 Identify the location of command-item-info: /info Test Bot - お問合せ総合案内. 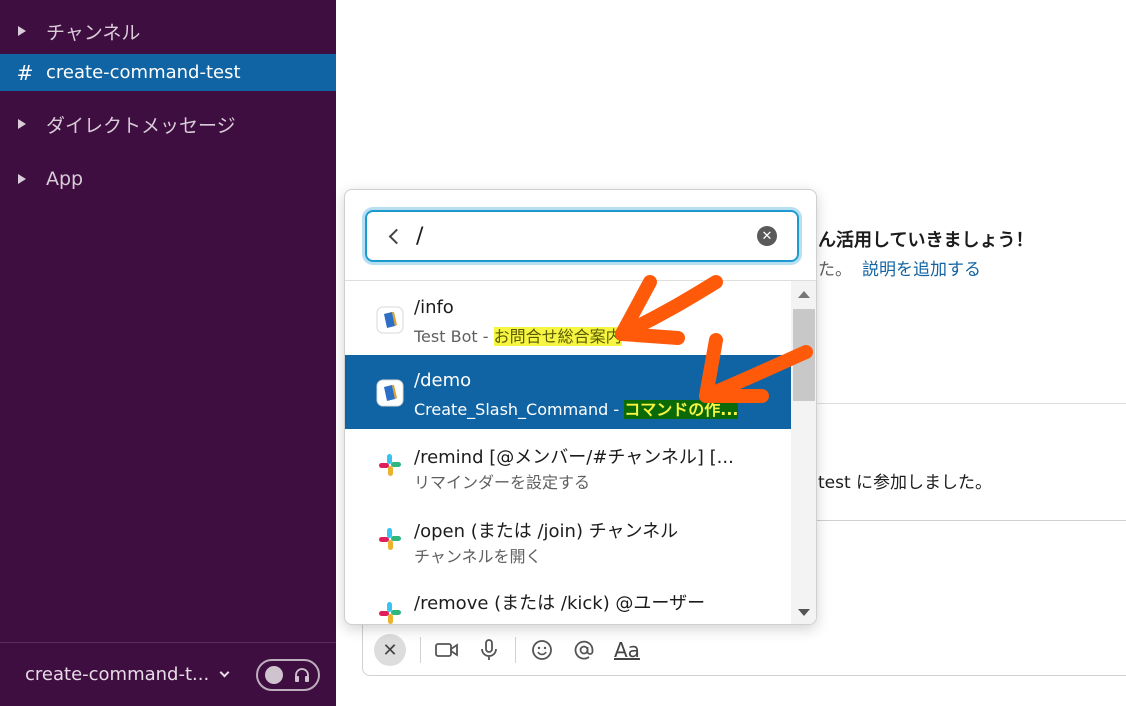
(568, 318).